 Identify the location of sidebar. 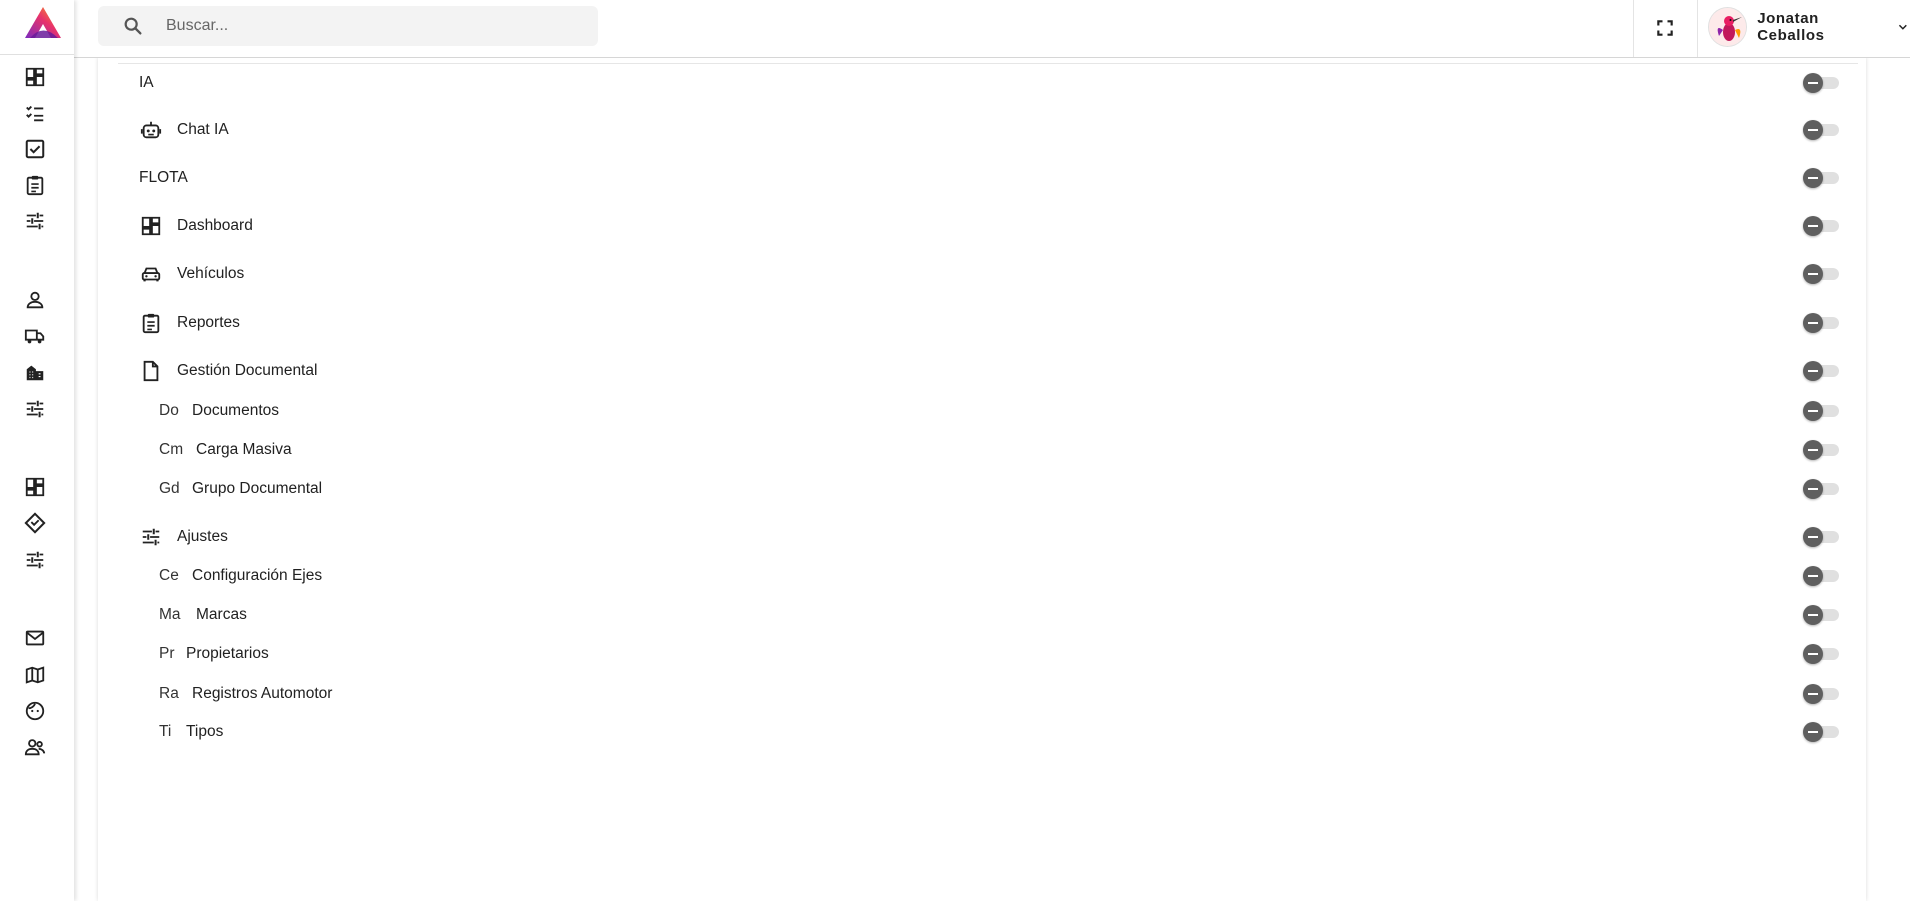
(37, 450).